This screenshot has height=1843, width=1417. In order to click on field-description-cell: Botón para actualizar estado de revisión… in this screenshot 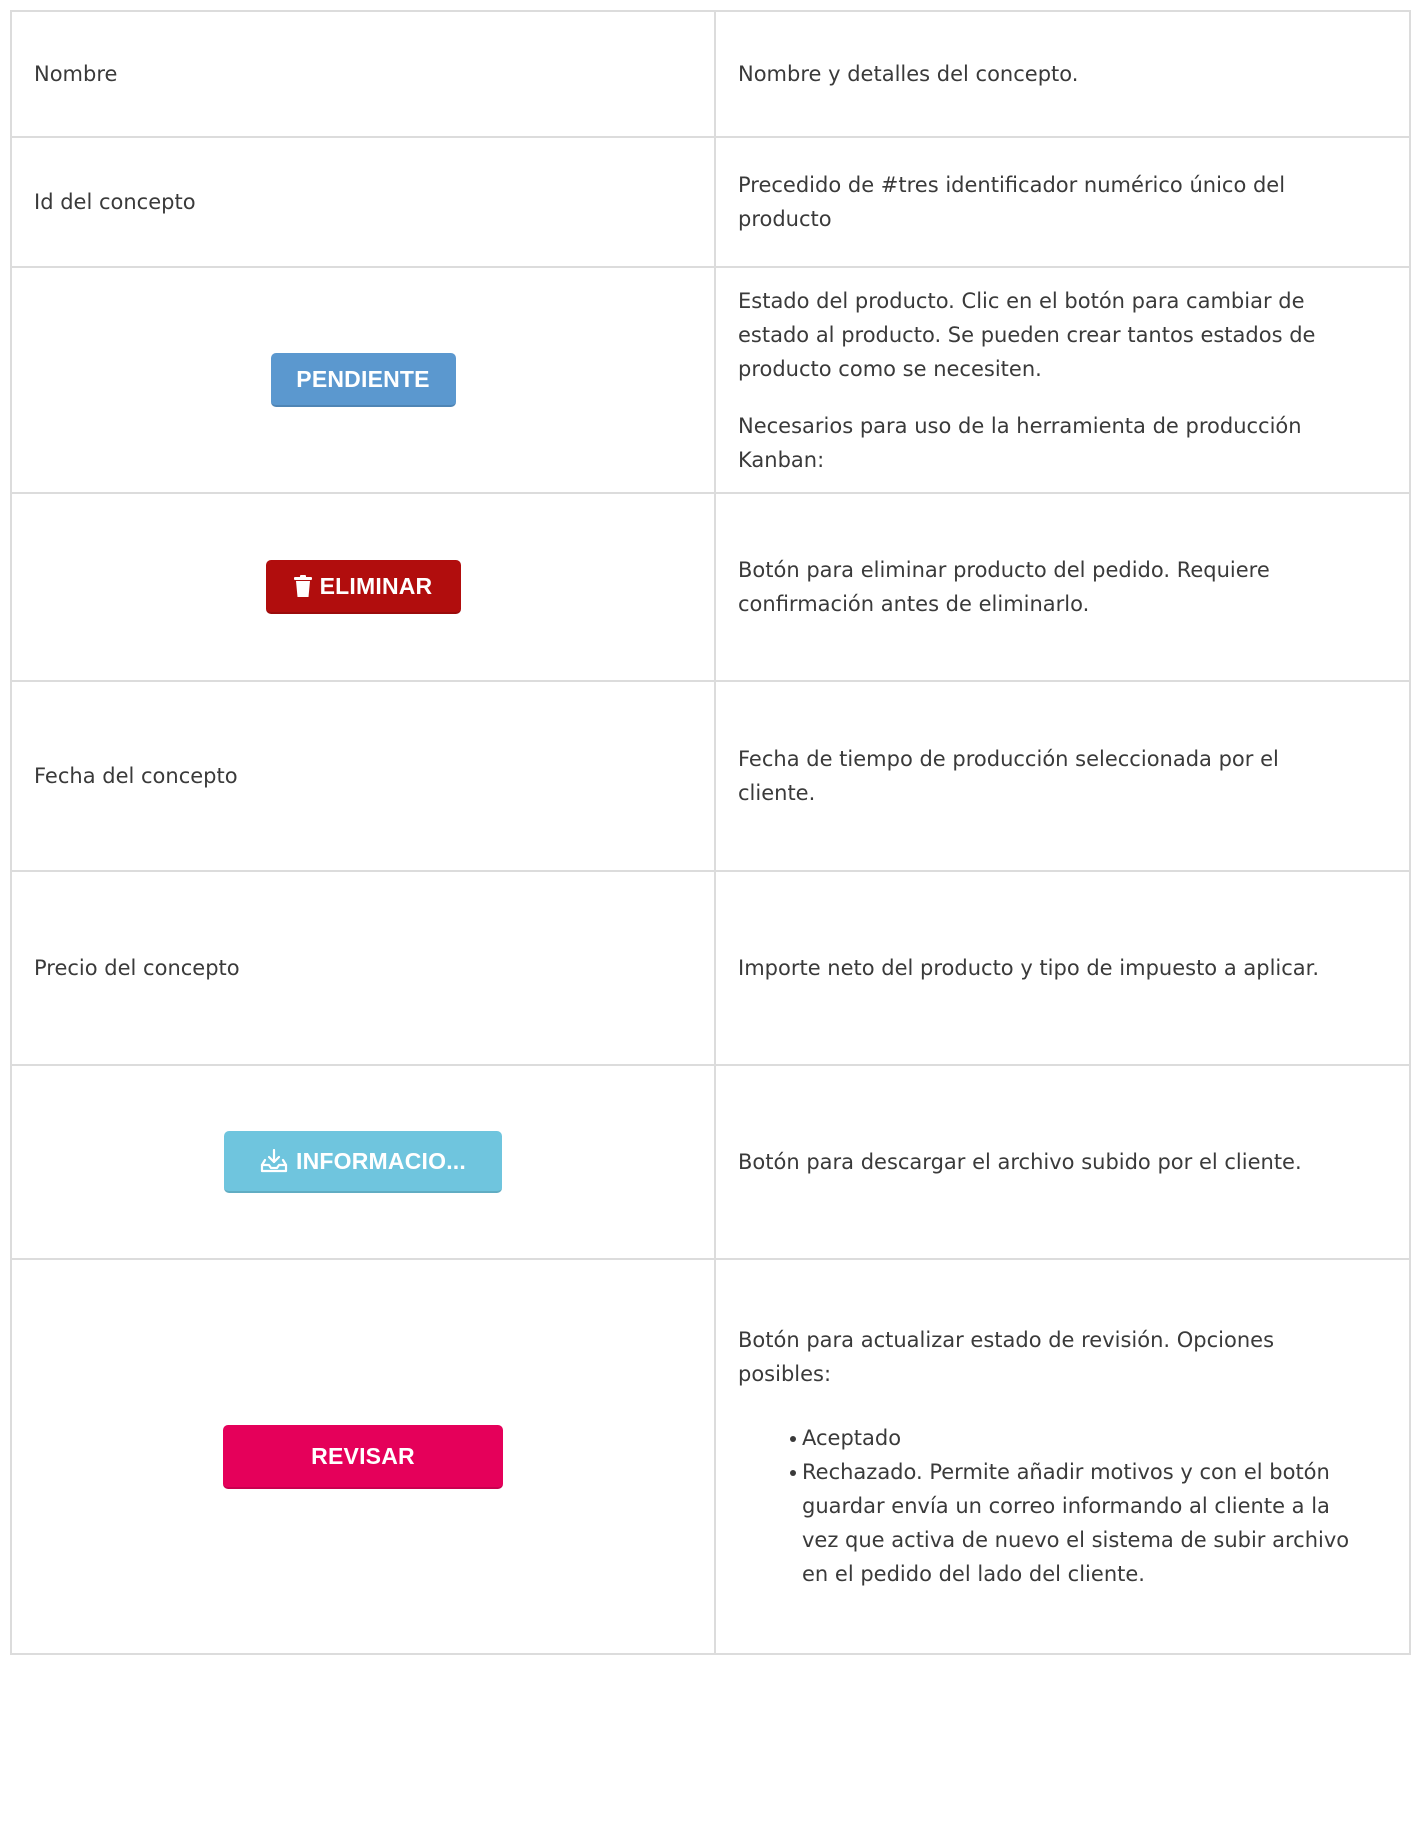, I will do `click(1062, 1456)`.